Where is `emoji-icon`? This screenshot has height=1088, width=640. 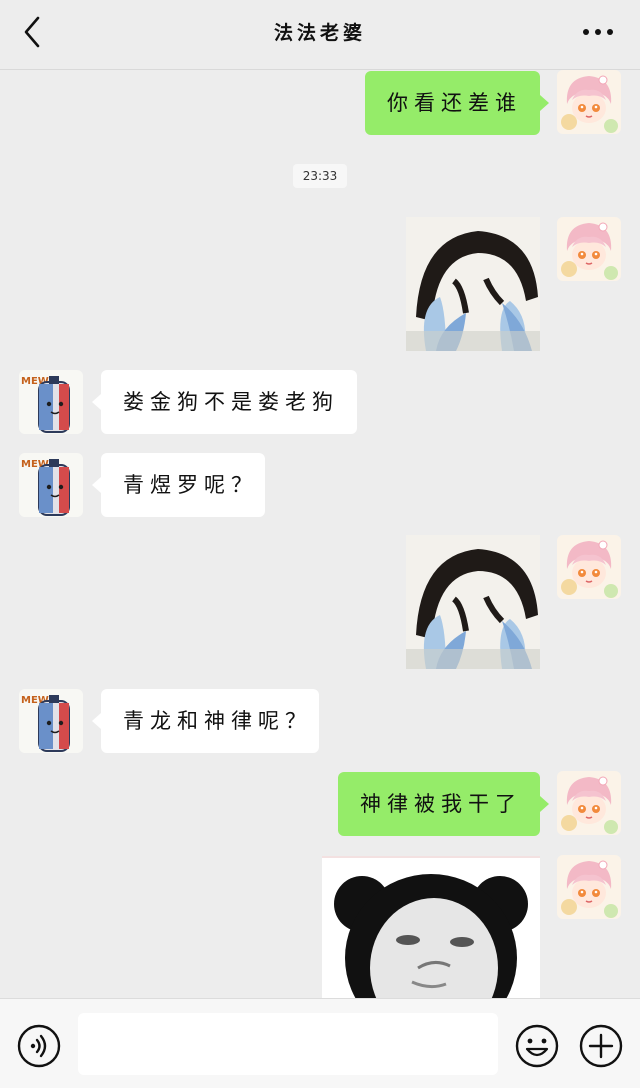
emoji-icon is located at coordinates (537, 1046).